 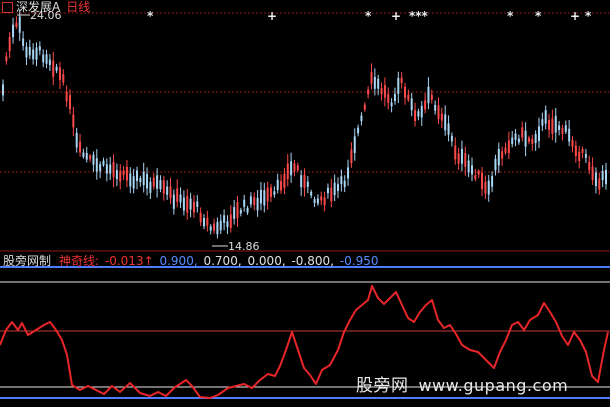 What do you see at coordinates (7, 7) in the screenshot?
I see `chart-menu-icon` at bounding box center [7, 7].